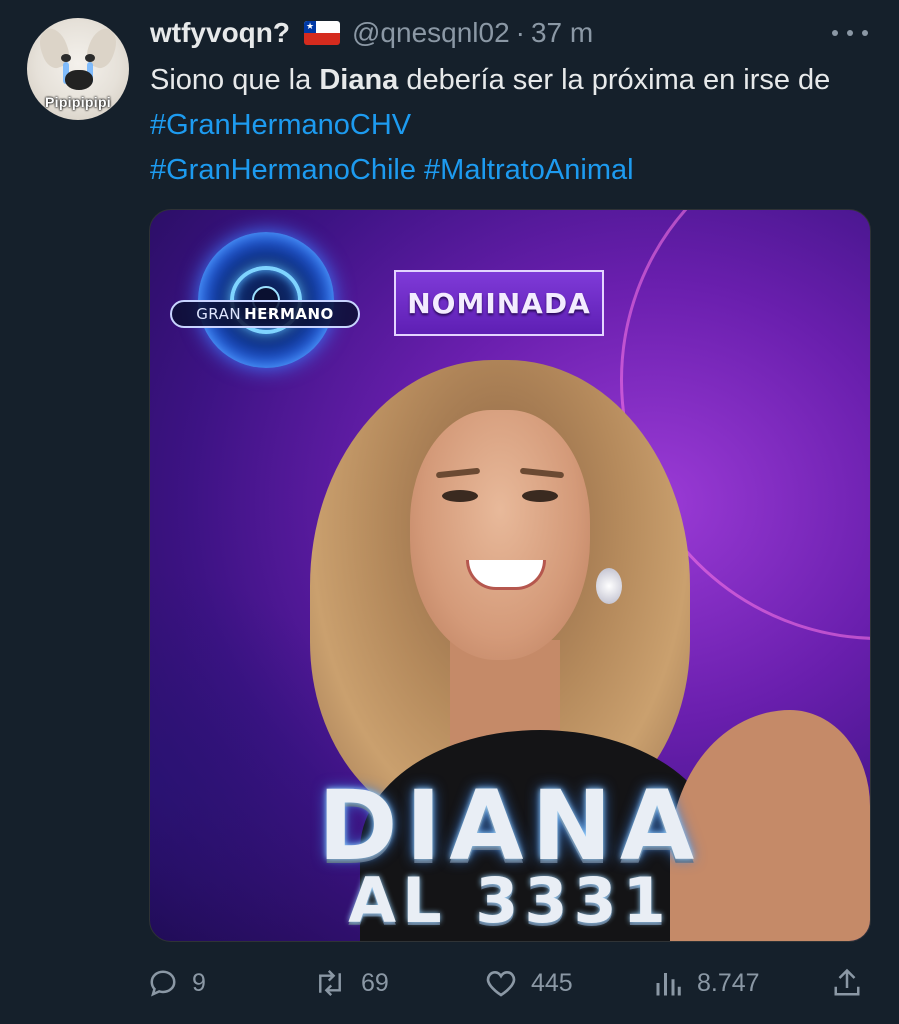 This screenshot has width=899, height=1024. I want to click on logo-word-hermano: HERMANO, so click(289, 314).